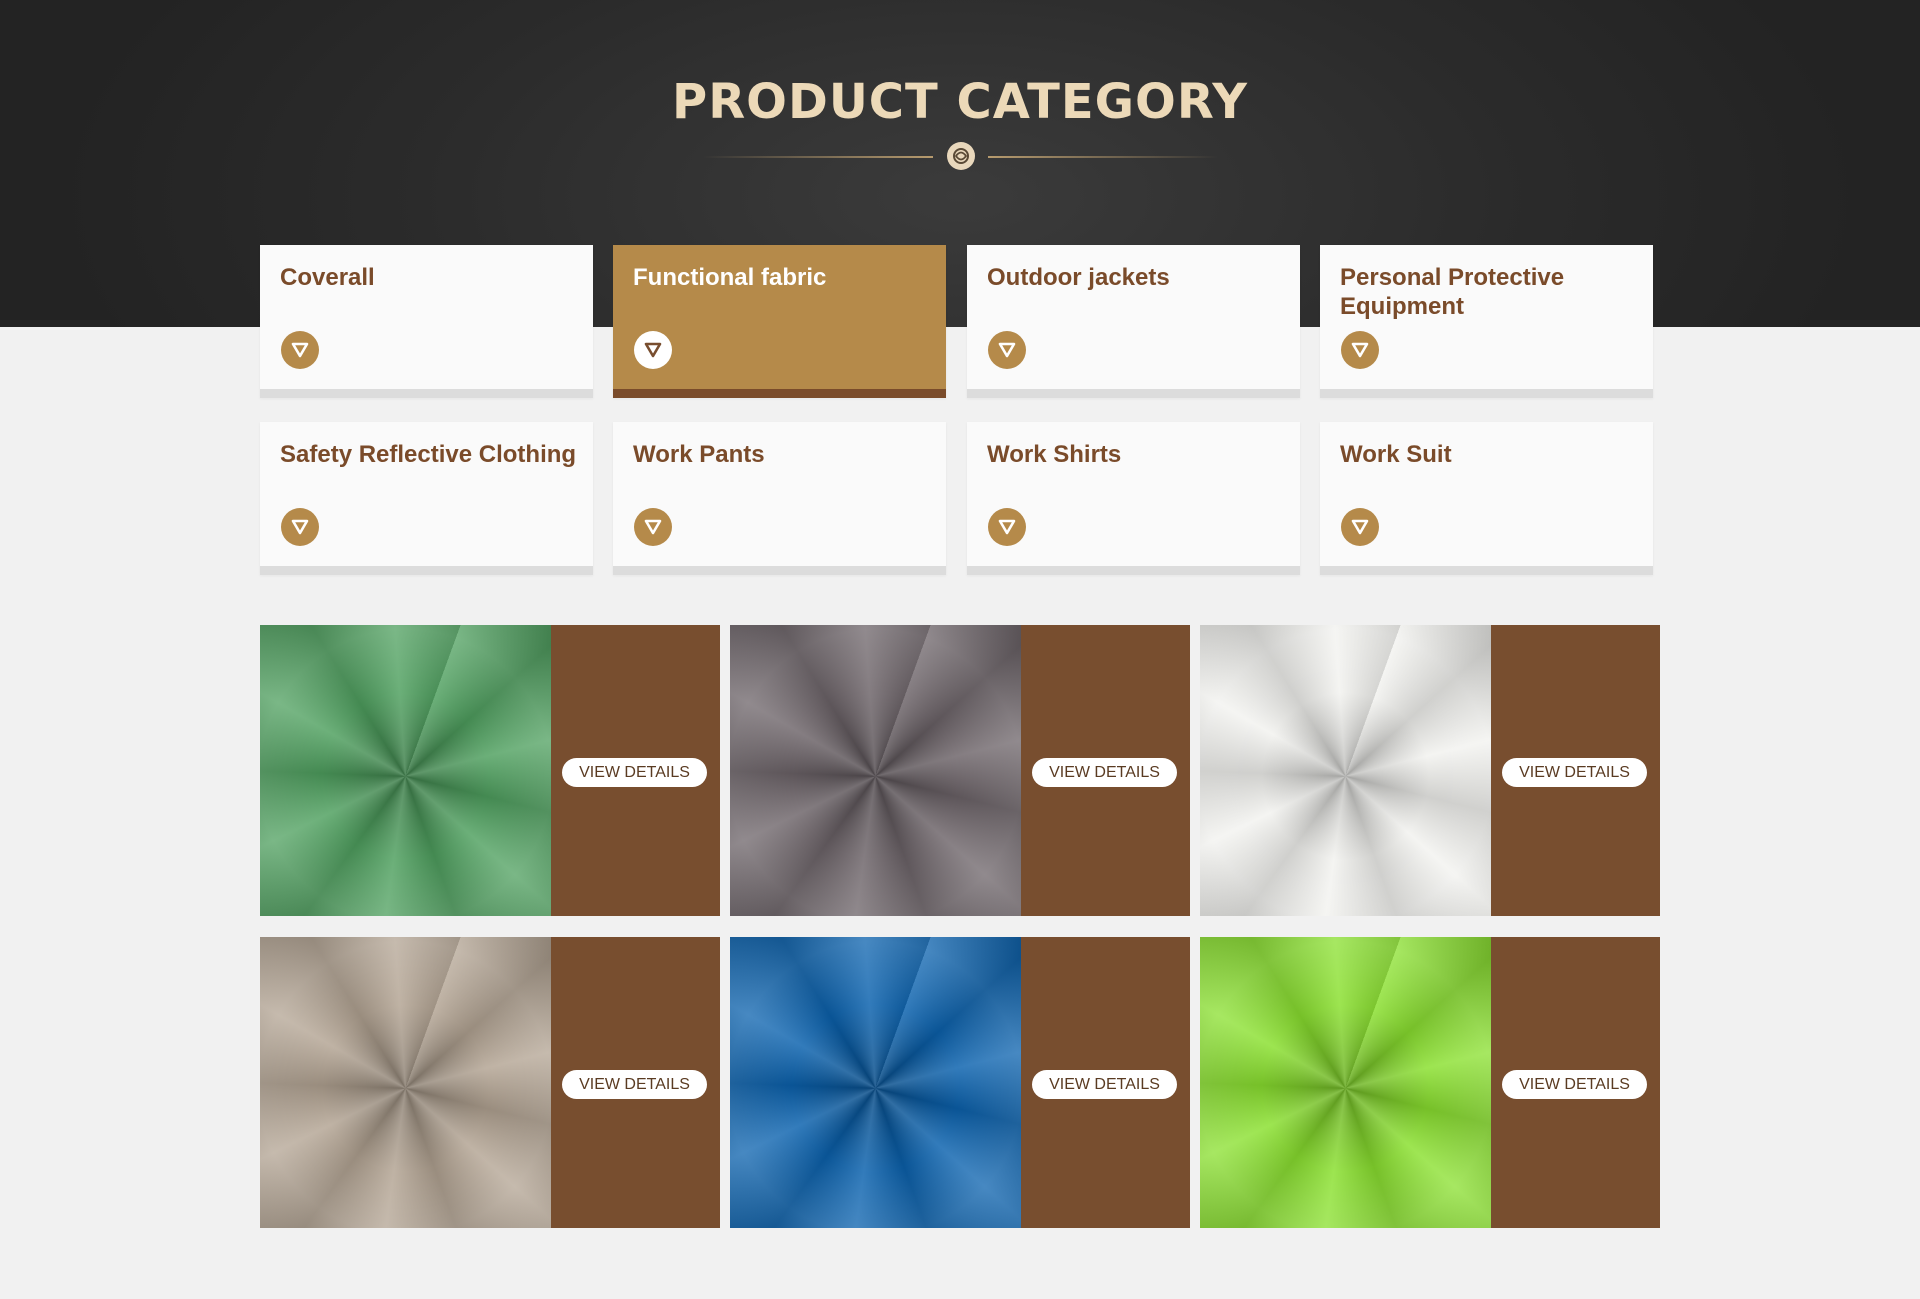 Image resolution: width=1920 pixels, height=1299 pixels. What do you see at coordinates (426, 498) in the screenshot?
I see `category-safety-reflective-clothing: Safety Reflective Clothing` at bounding box center [426, 498].